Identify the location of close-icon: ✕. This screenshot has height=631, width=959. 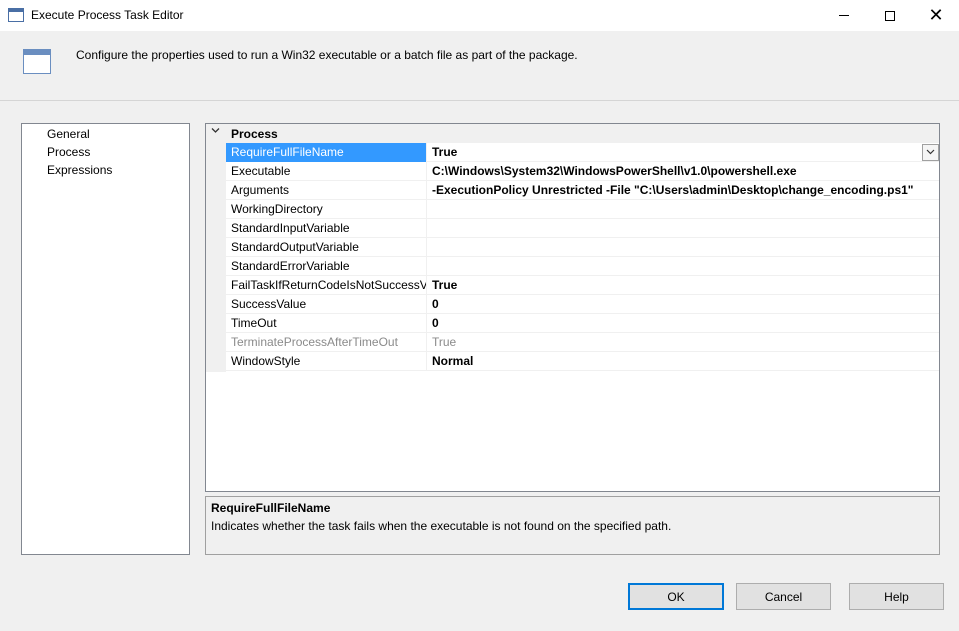
(936, 15).